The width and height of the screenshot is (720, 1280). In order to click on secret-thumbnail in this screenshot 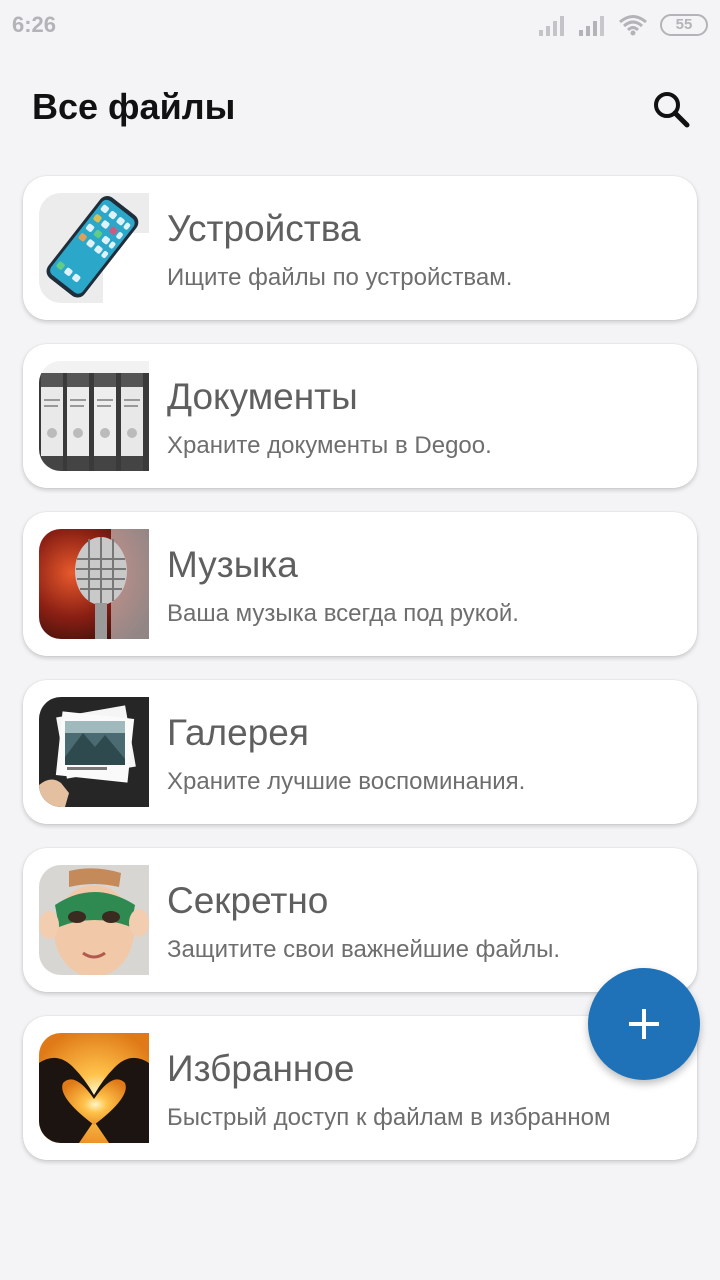, I will do `click(94, 920)`.